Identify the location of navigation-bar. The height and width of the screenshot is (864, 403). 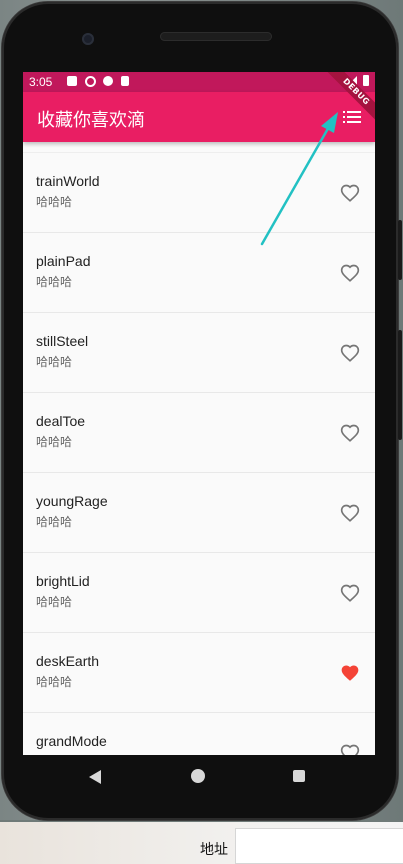
(199, 777).